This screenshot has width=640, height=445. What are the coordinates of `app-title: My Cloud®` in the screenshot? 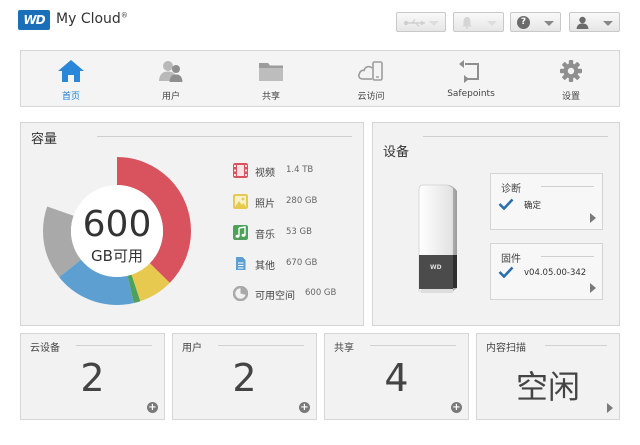 It's located at (92, 19).